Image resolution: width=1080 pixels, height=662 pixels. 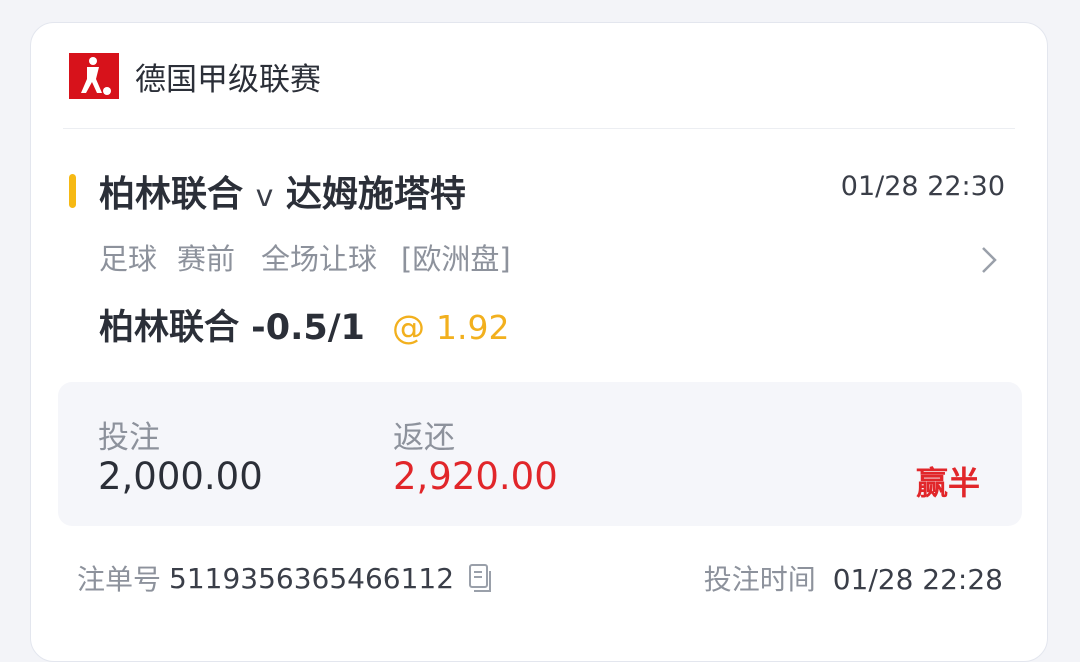 What do you see at coordinates (408, 327) in the screenshot?
I see `odds-at-symbol: @` at bounding box center [408, 327].